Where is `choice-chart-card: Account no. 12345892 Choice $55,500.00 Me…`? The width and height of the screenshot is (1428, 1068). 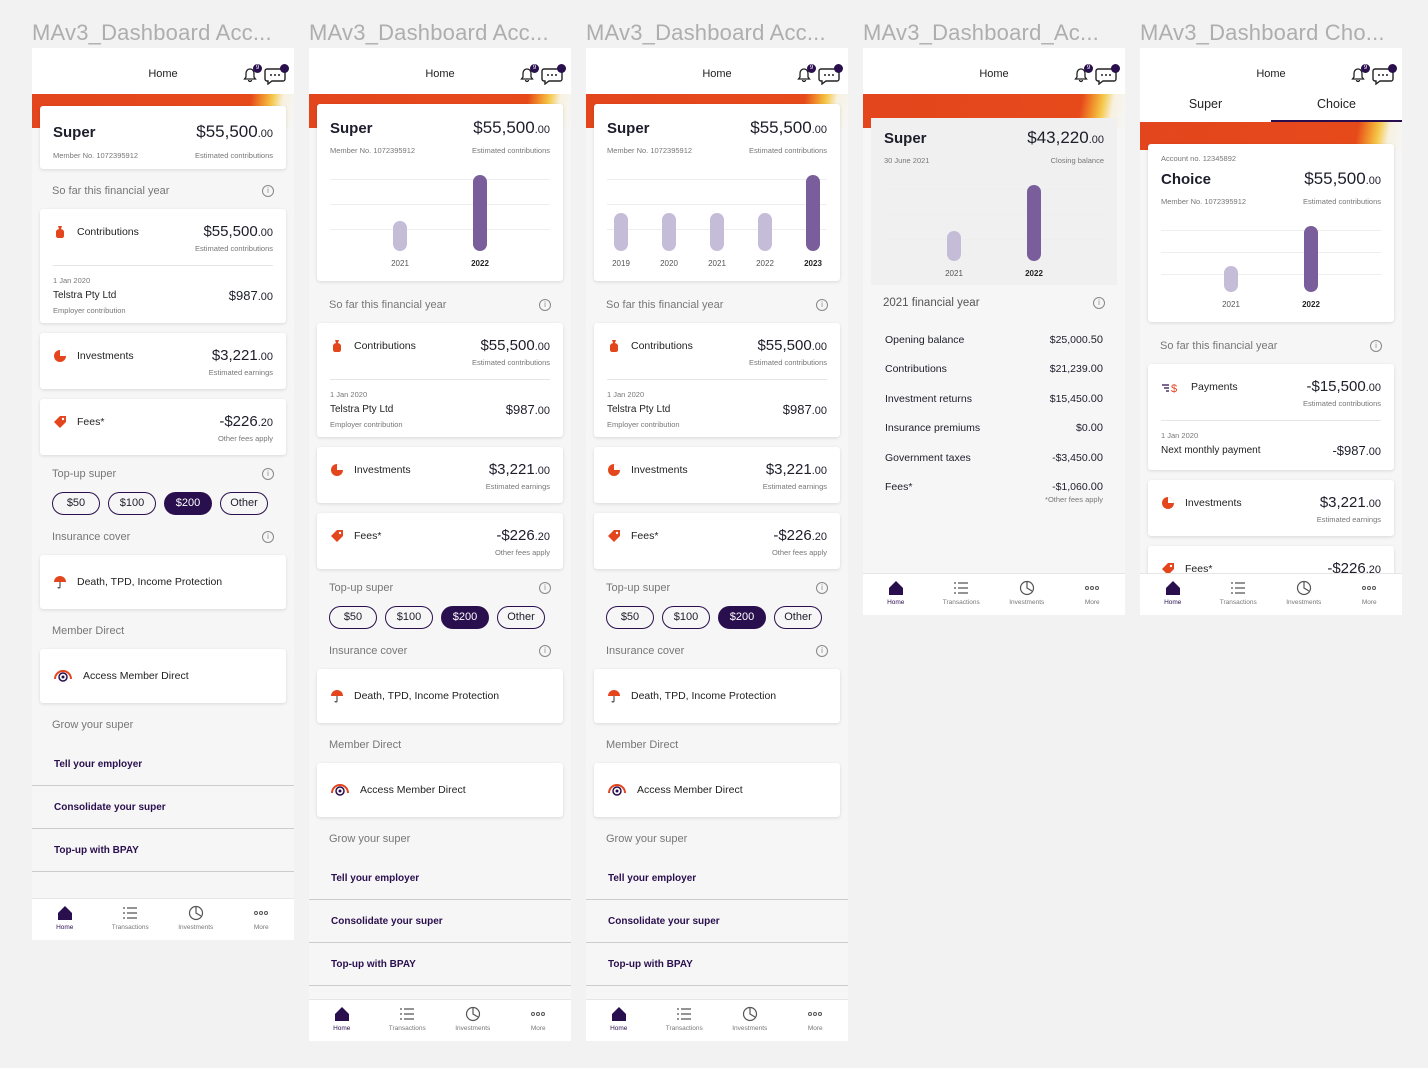
choice-chart-card: Account no. 12345892 Choice $55,500.00 Me… is located at coordinates (1271, 233).